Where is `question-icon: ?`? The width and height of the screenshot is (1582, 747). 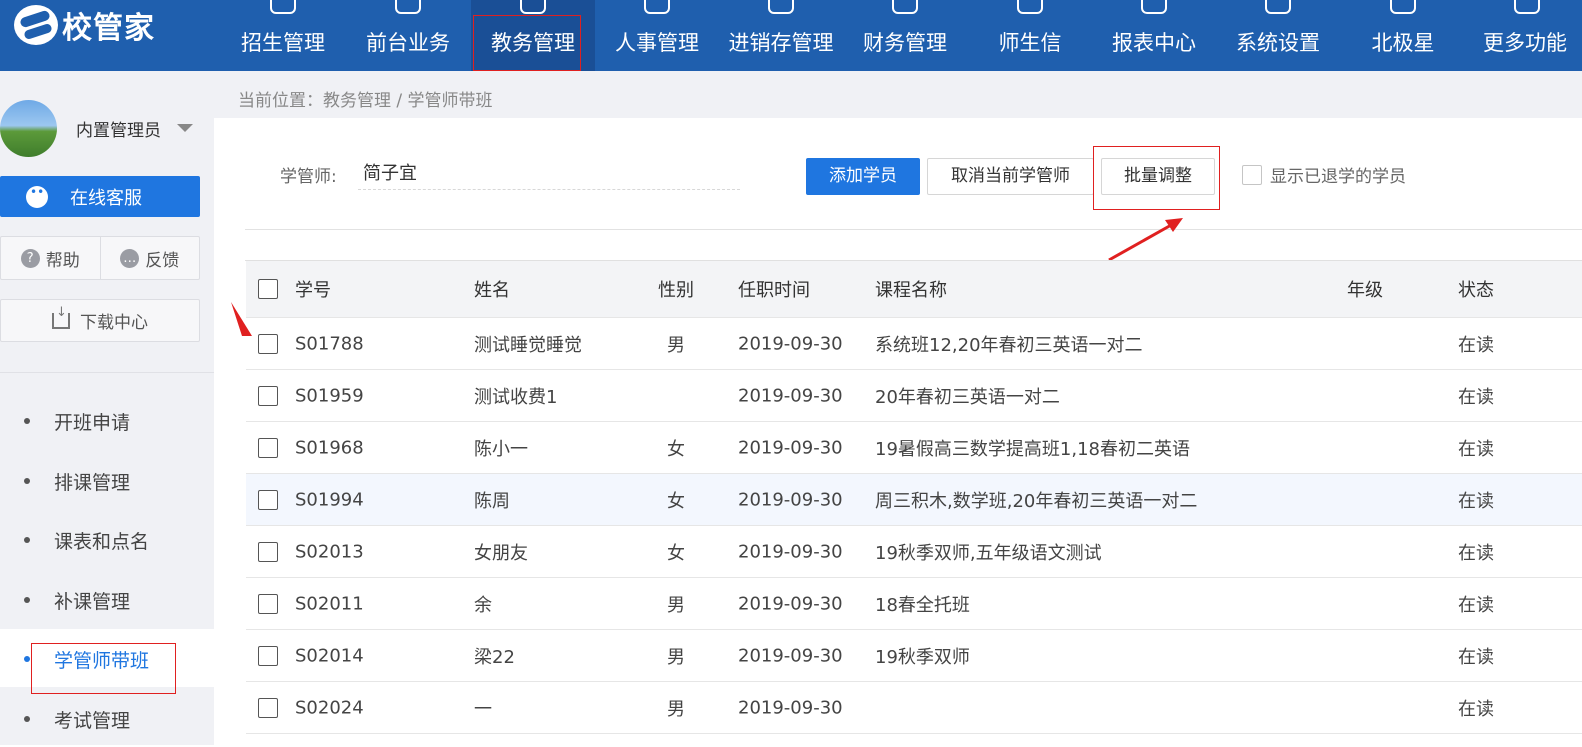 question-icon: ? is located at coordinates (30, 258).